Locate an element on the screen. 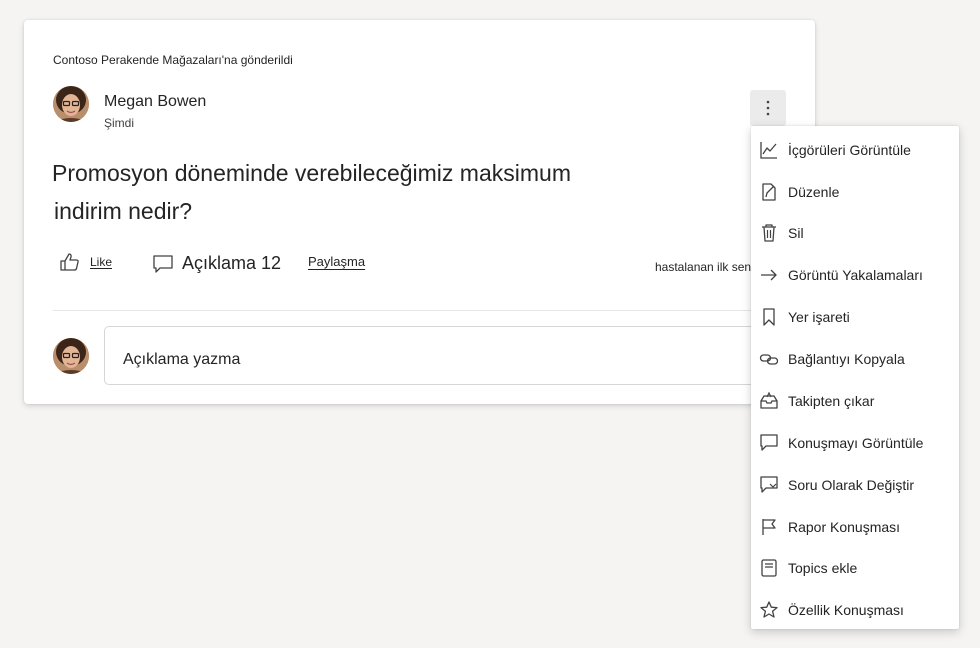 This screenshot has width=980, height=648. menu-item-unfollow: Takipten çıkar is located at coordinates (855, 401).